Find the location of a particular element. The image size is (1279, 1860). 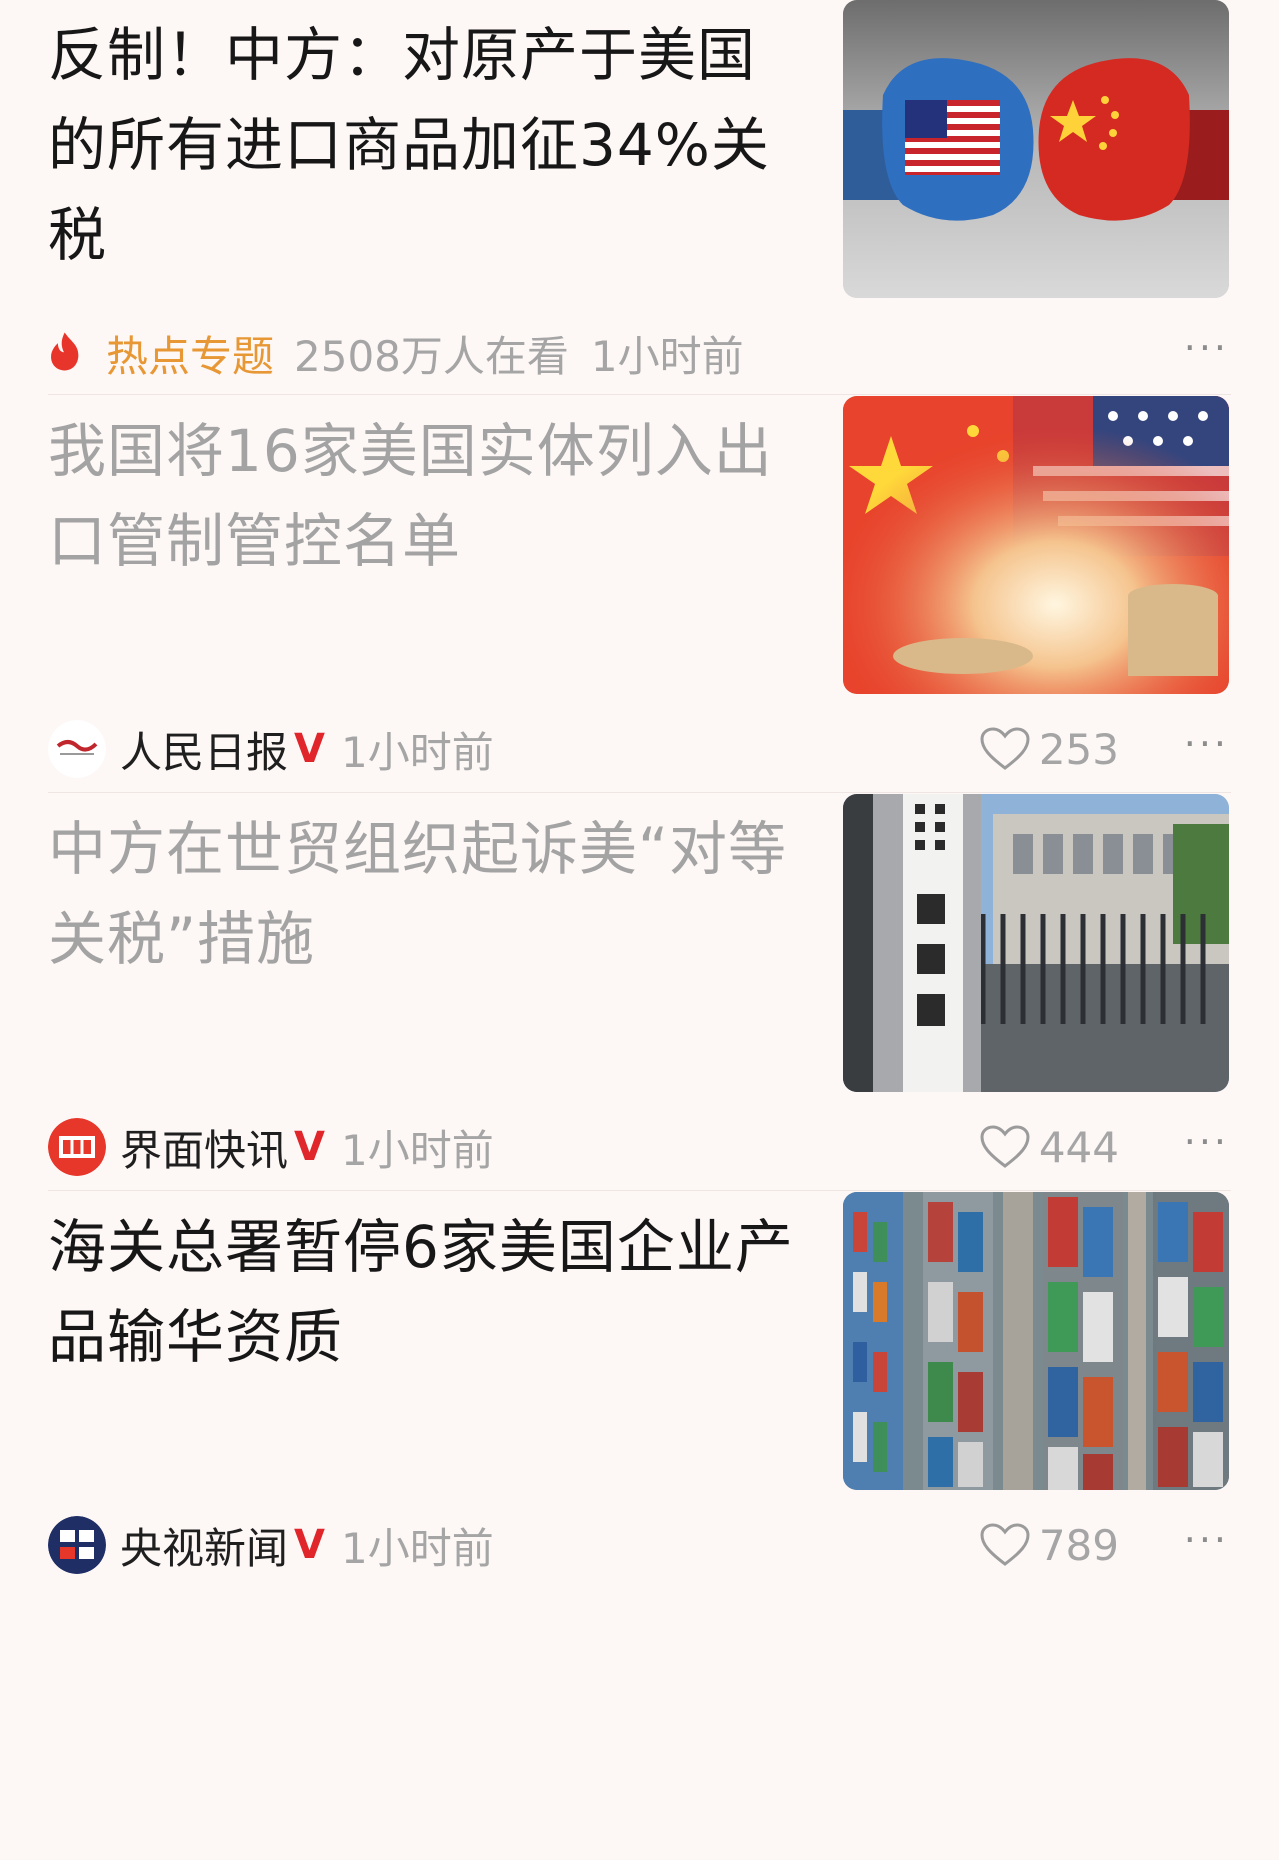

news-meta: 央视新闻 V 1小时前 789 ··· is located at coordinates (638, 1545).